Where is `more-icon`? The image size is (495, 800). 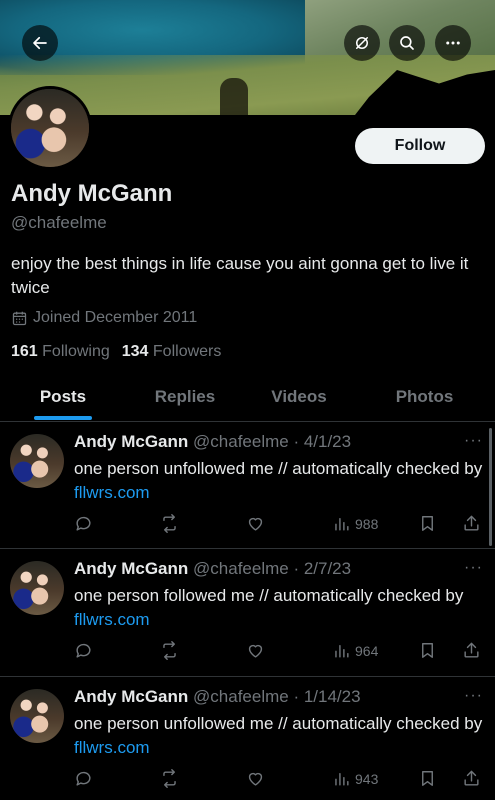 more-icon is located at coordinates (453, 43).